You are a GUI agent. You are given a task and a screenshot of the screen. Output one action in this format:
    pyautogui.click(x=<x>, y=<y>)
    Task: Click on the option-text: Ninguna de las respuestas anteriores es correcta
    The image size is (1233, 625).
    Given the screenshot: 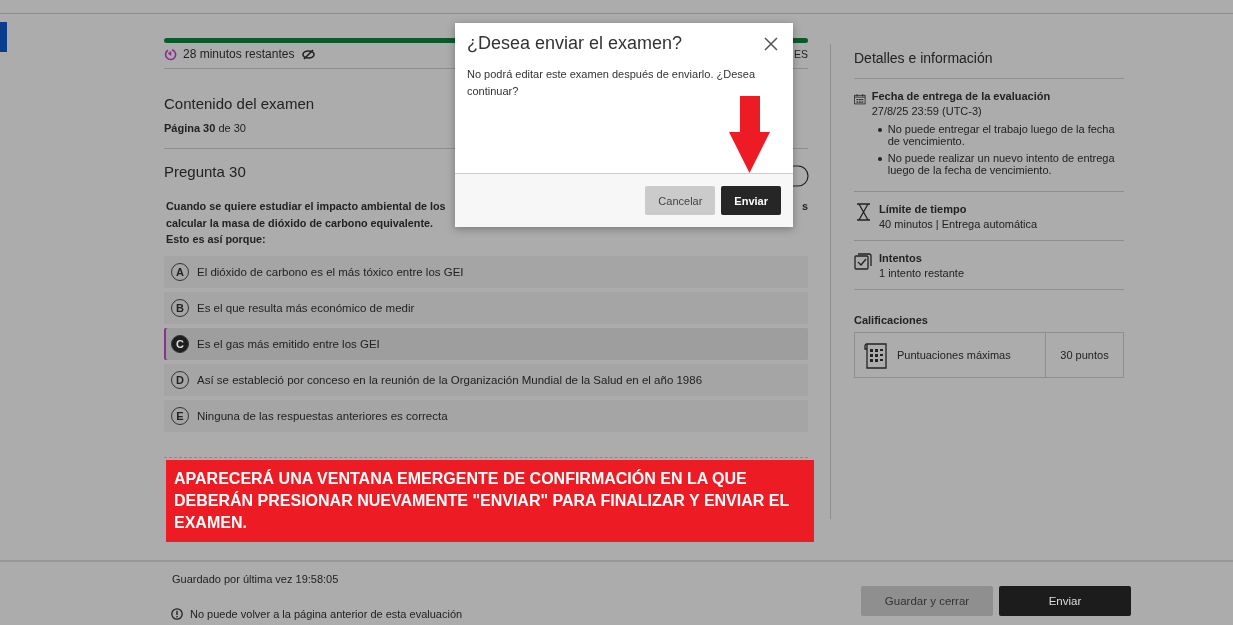 What is the action you would take?
    pyautogui.click(x=322, y=415)
    